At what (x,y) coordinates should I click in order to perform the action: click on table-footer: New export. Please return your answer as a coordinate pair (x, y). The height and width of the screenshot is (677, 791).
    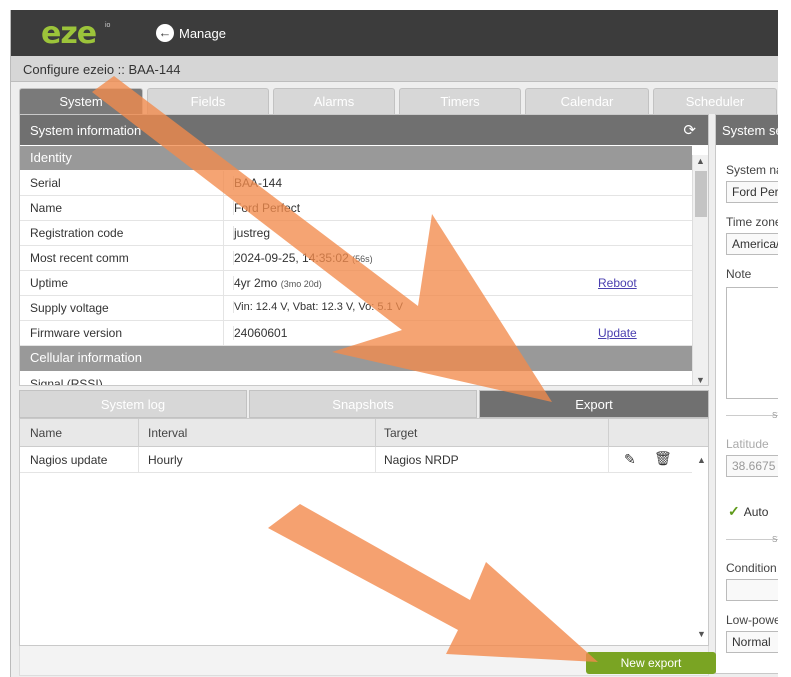
    Looking at the image, I should click on (367, 661).